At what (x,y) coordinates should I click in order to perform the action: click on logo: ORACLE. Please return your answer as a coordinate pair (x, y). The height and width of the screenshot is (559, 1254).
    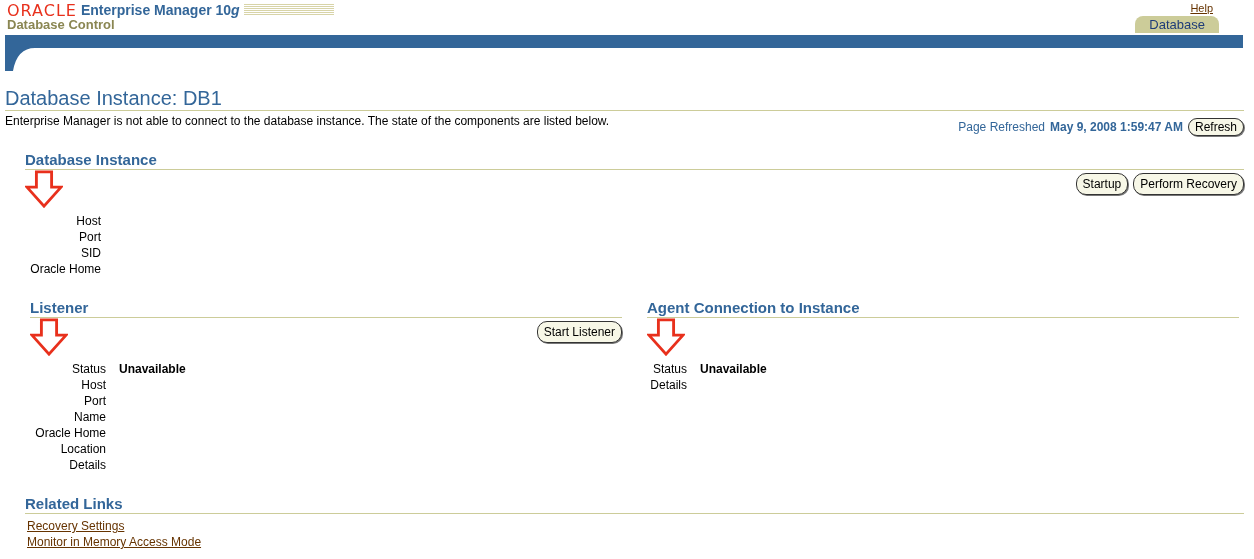
    Looking at the image, I should click on (42, 10).